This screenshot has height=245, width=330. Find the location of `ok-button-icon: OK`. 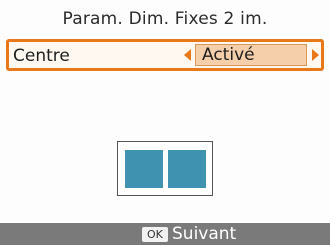

ok-button-icon: OK is located at coordinates (155, 234).